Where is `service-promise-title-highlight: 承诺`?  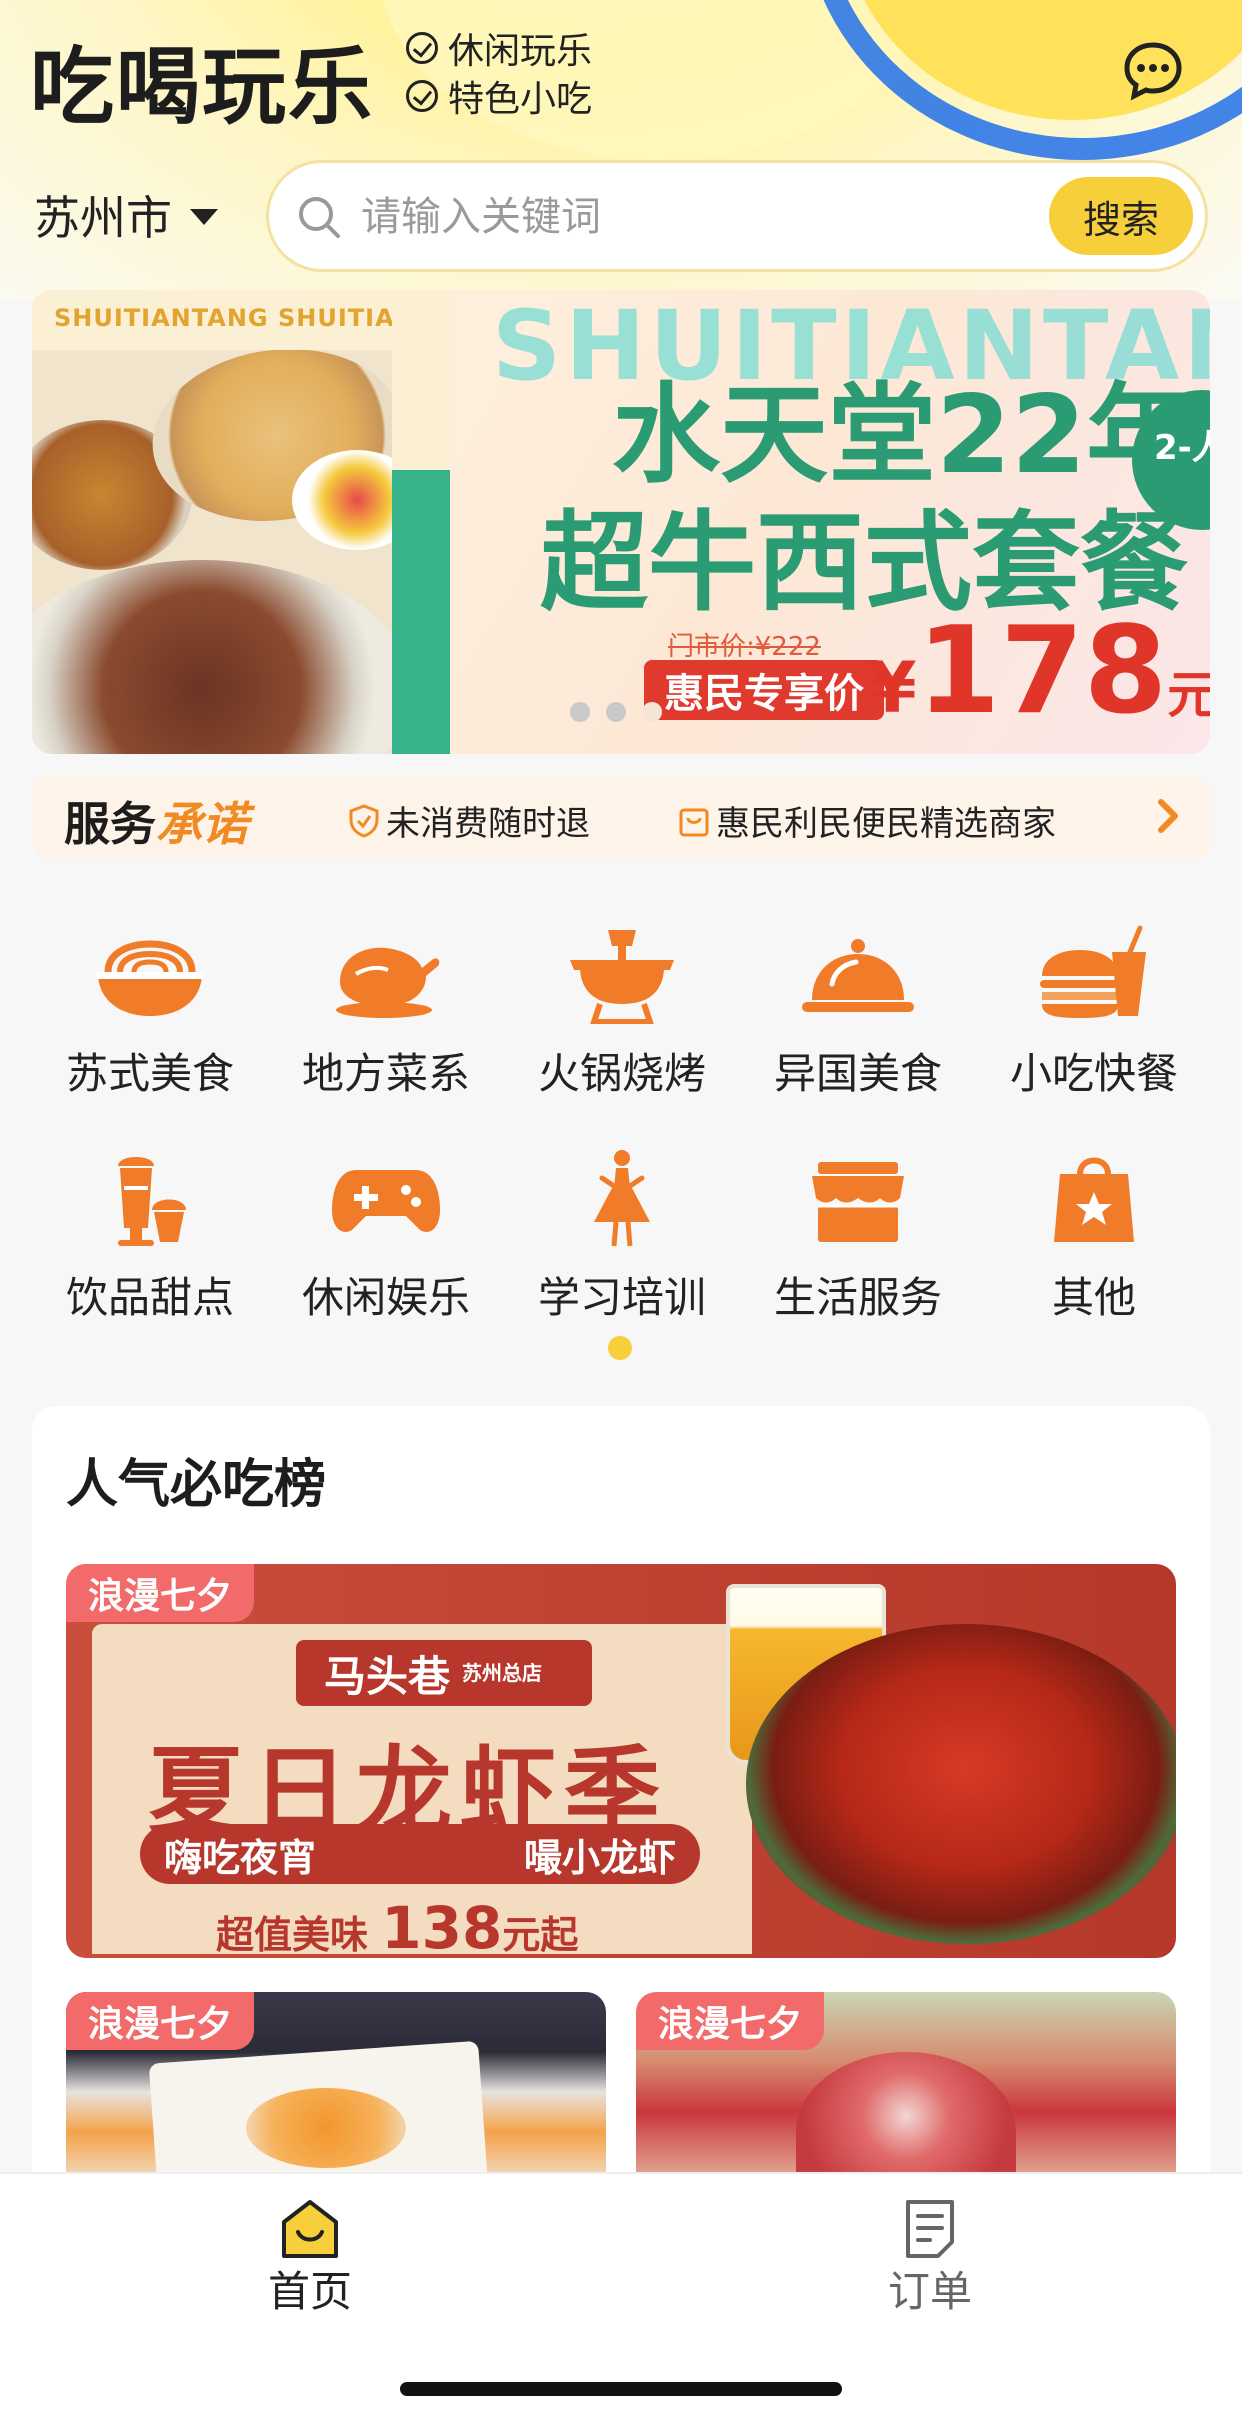
service-promise-title-highlight: 承诺 is located at coordinates (202, 824).